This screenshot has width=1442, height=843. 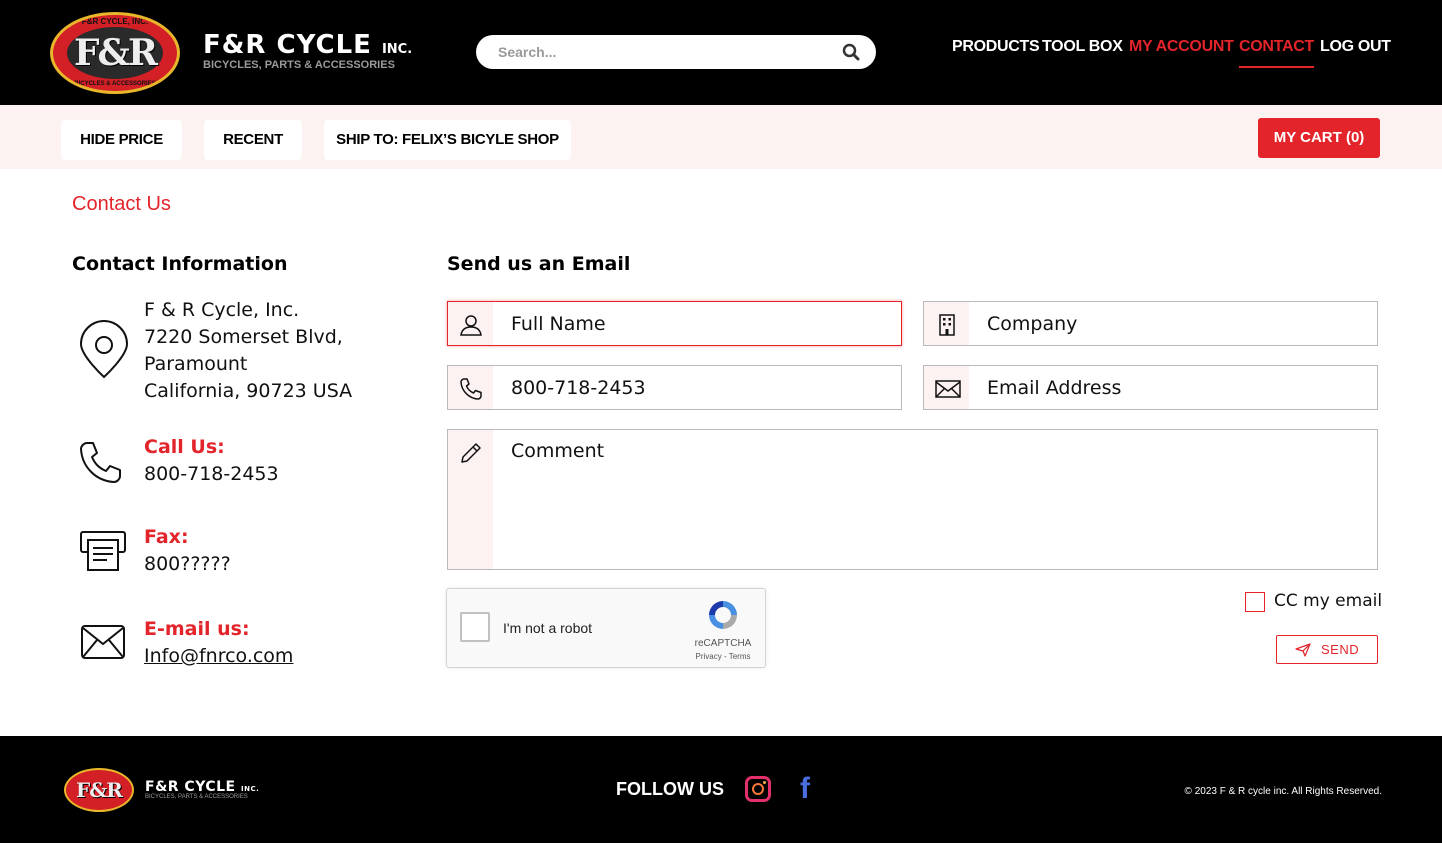 I want to click on logo-monogram: F&R, so click(x=116, y=53).